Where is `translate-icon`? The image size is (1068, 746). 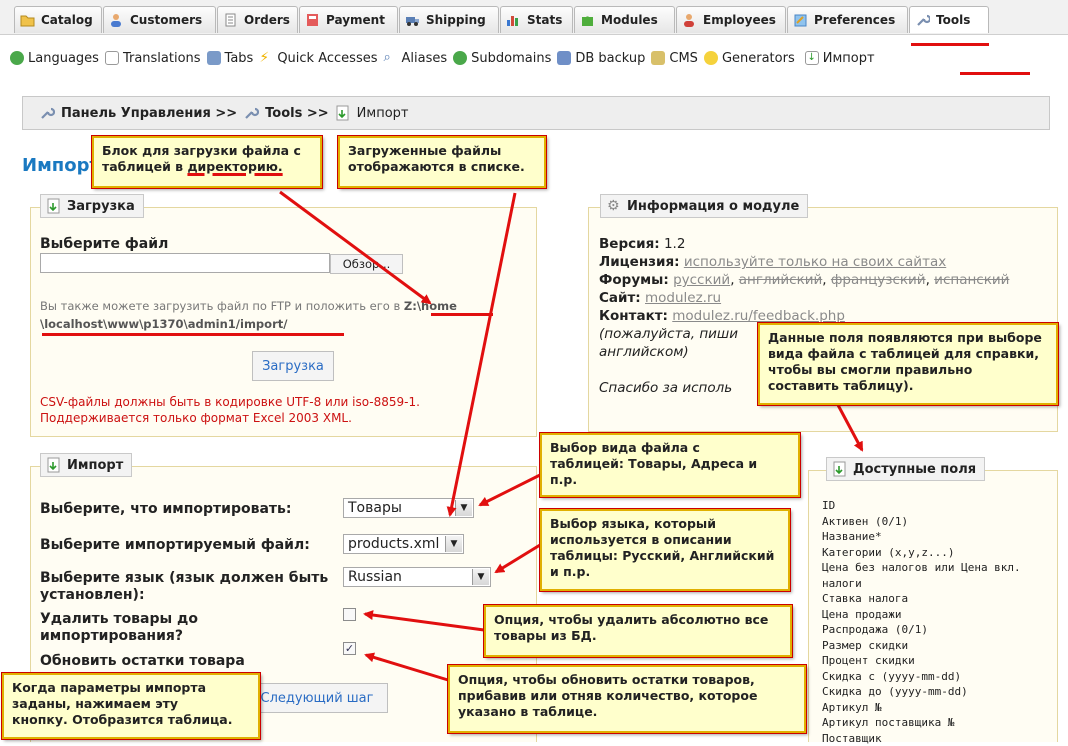
translate-icon is located at coordinates (112, 58).